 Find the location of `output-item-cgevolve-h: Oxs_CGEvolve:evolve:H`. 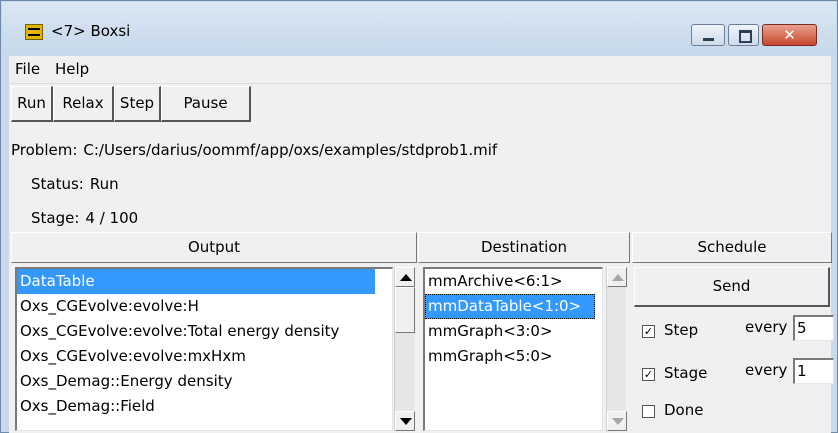

output-item-cgevolve-h: Oxs_CGEvolve:evolve:H is located at coordinates (204, 306).